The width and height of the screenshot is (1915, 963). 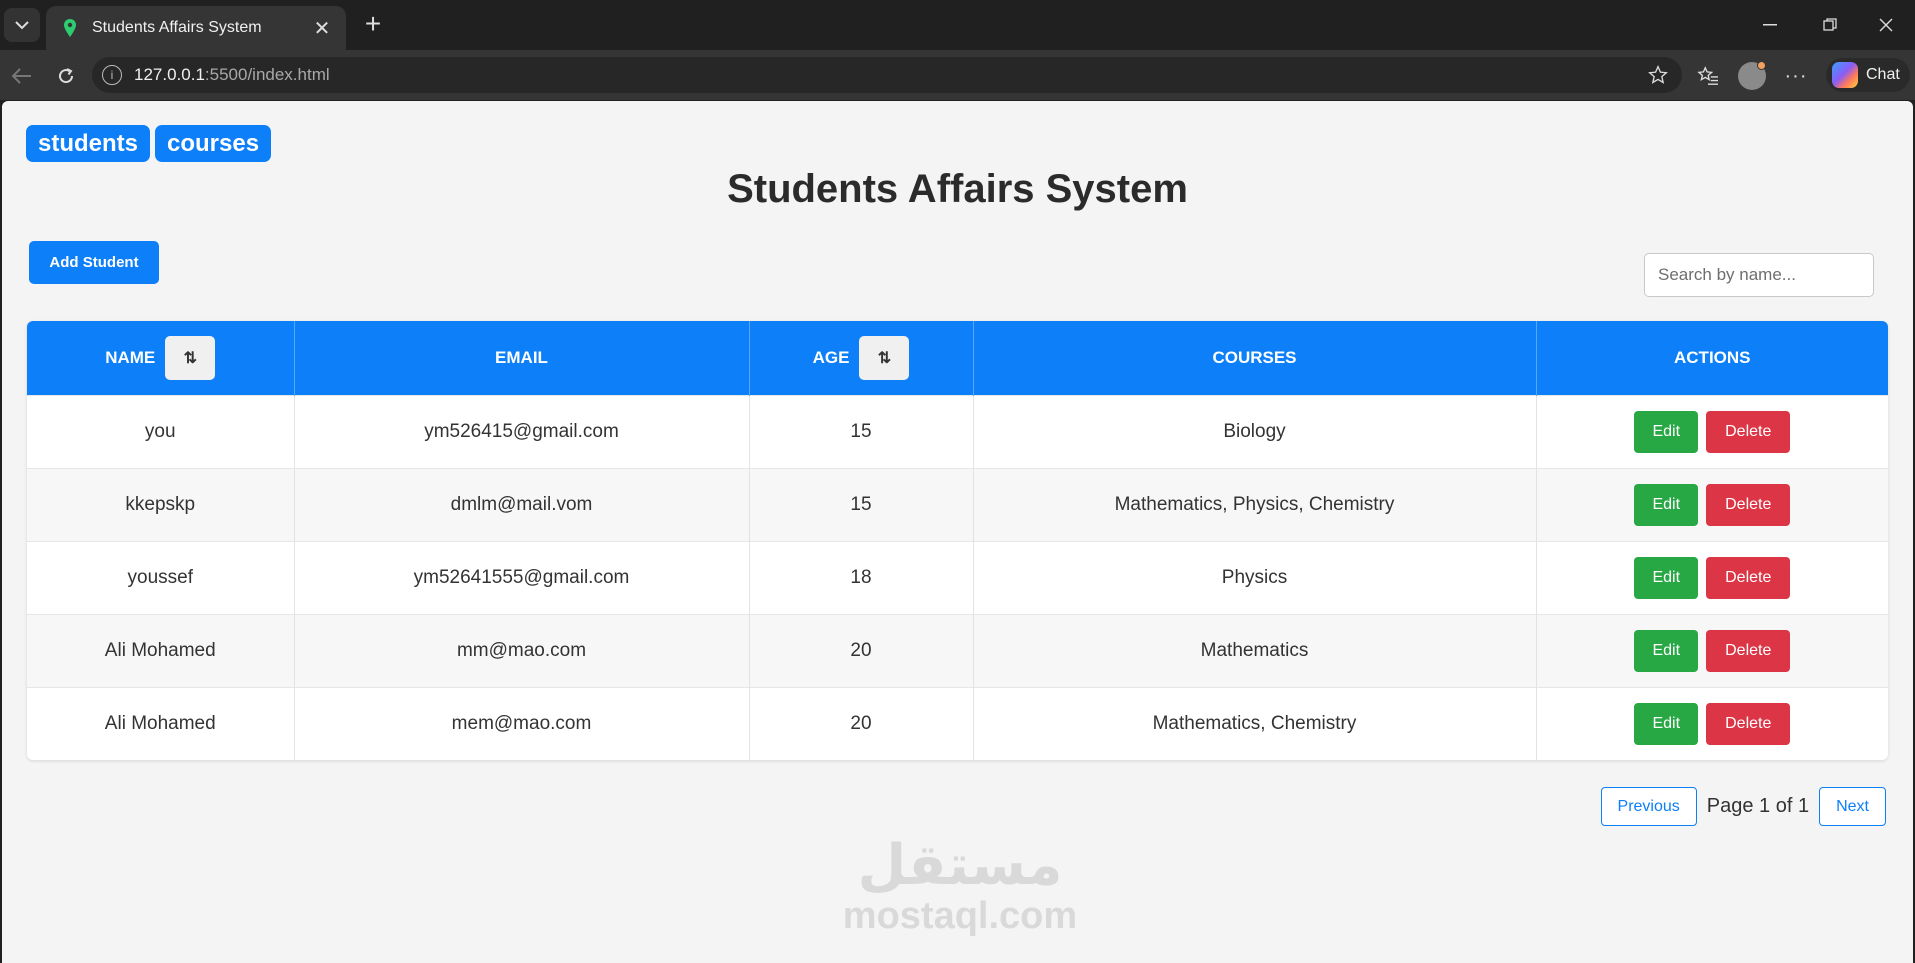 I want to click on sort-name-button: ⇅, so click(x=190, y=357).